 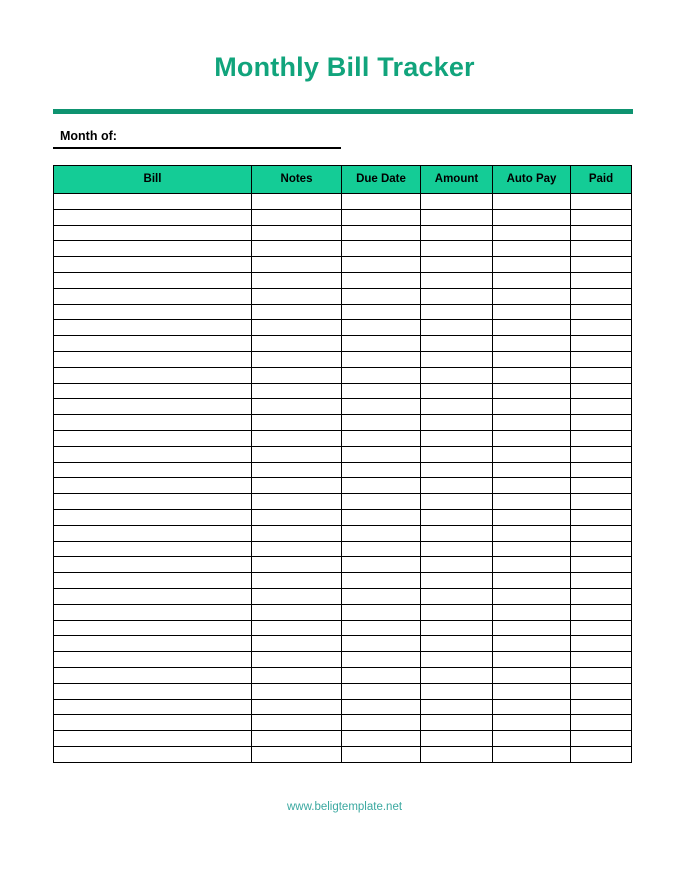 I want to click on column-header-bill: Bill, so click(x=152, y=179).